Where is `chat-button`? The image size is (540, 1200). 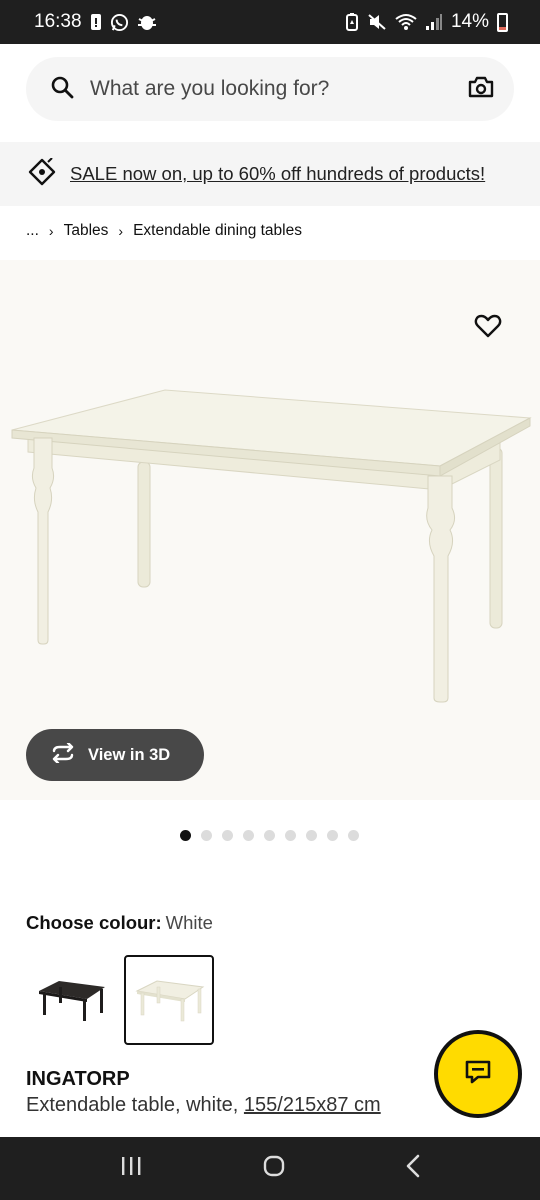
chat-button is located at coordinates (478, 1074).